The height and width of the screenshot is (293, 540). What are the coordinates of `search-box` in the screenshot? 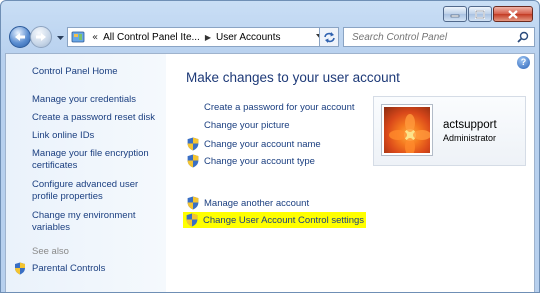 It's located at (439, 37).